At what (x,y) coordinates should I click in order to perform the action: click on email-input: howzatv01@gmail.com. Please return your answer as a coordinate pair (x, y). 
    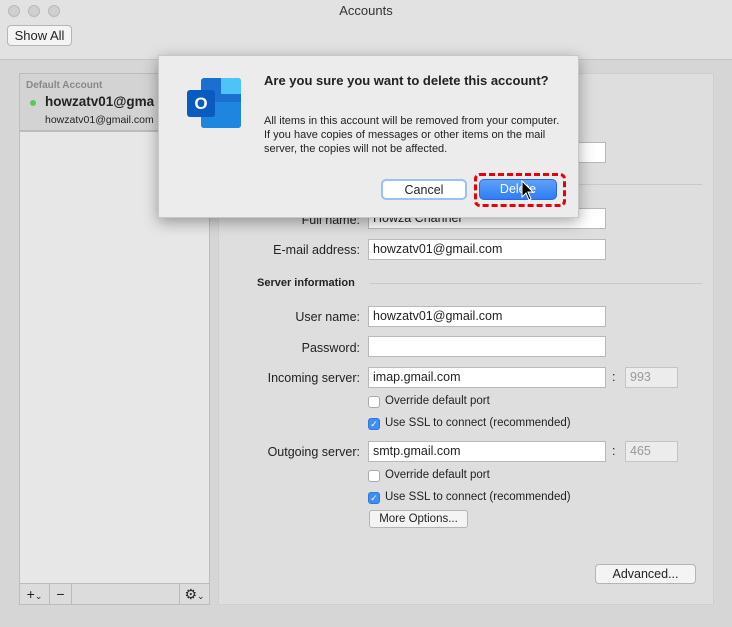
    Looking at the image, I should click on (487, 249).